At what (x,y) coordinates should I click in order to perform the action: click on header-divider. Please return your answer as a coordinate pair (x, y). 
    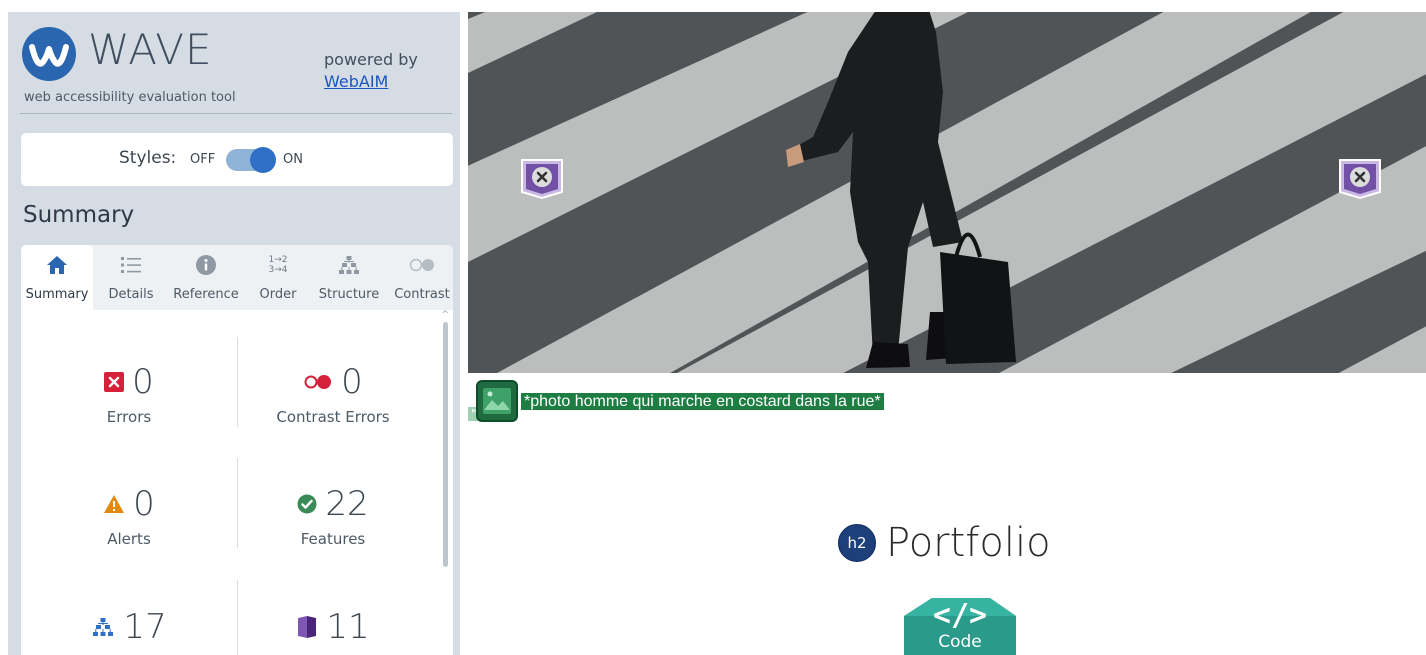
    Looking at the image, I should click on (236, 113).